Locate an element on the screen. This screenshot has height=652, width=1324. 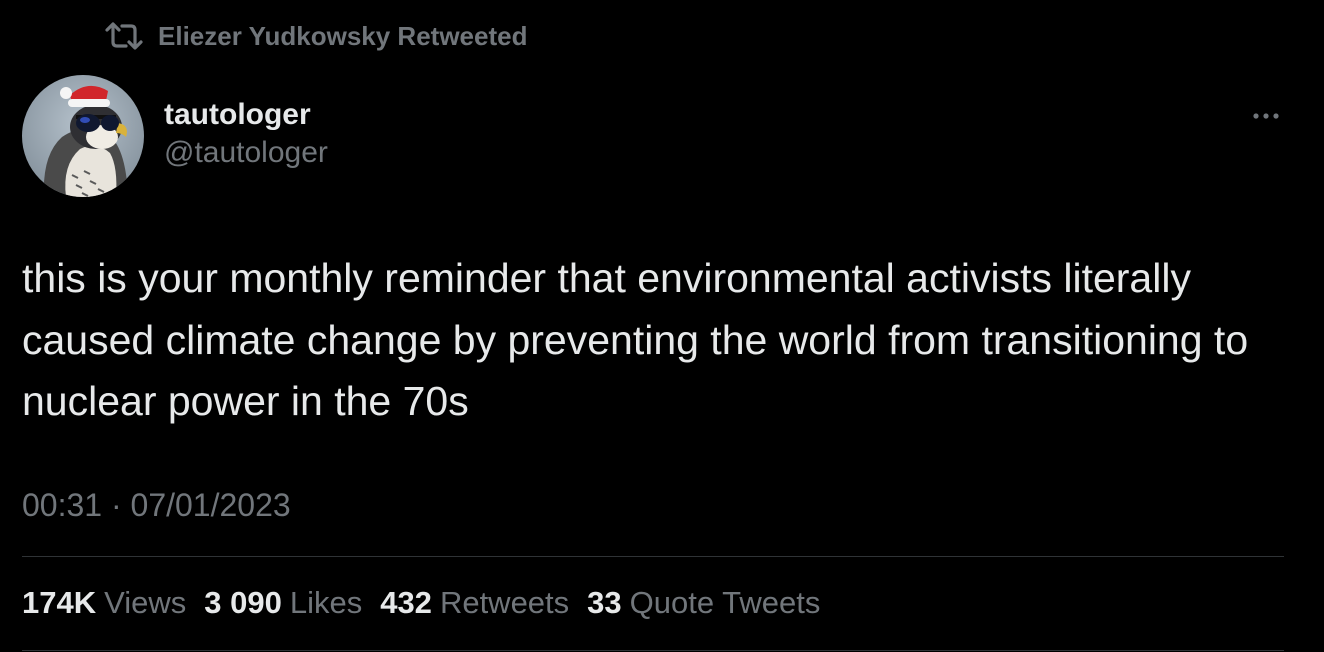
tweet-time: 00:31 is located at coordinates (62, 505).